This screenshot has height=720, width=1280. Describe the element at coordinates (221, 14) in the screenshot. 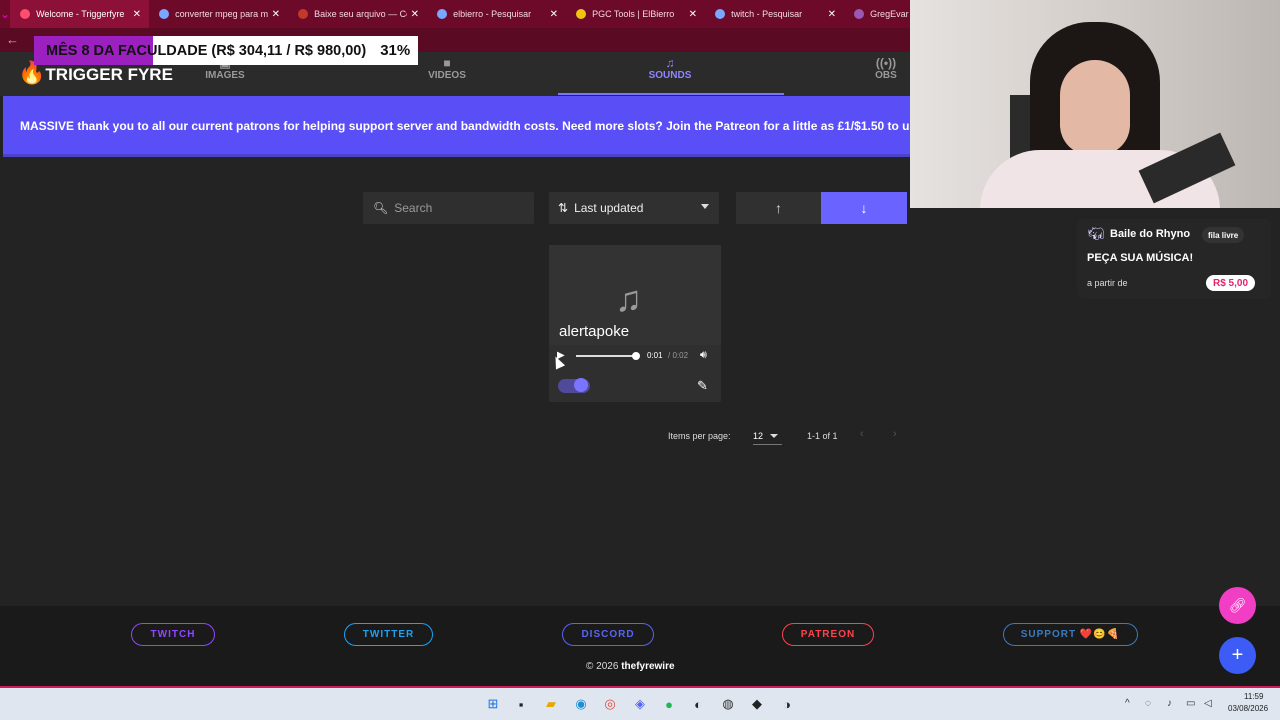

I see `tab-title: converter mpeg para mp3 -` at that location.